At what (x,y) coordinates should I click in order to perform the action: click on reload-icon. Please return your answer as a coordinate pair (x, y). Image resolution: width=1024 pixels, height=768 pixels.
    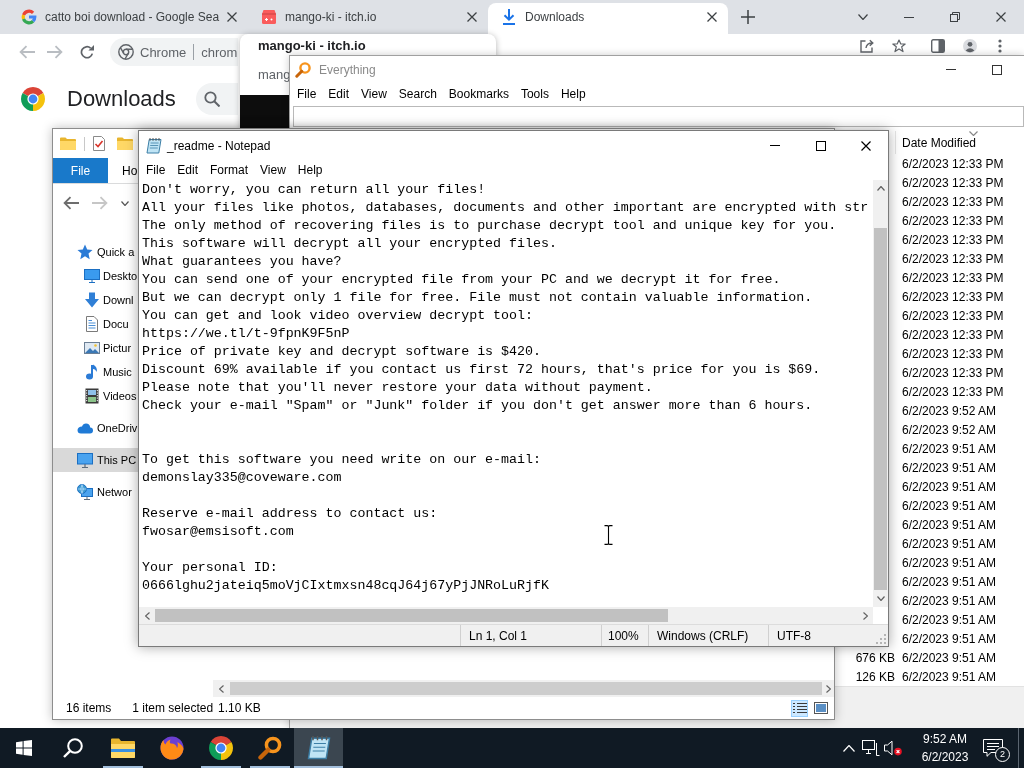
    Looking at the image, I should click on (87, 52).